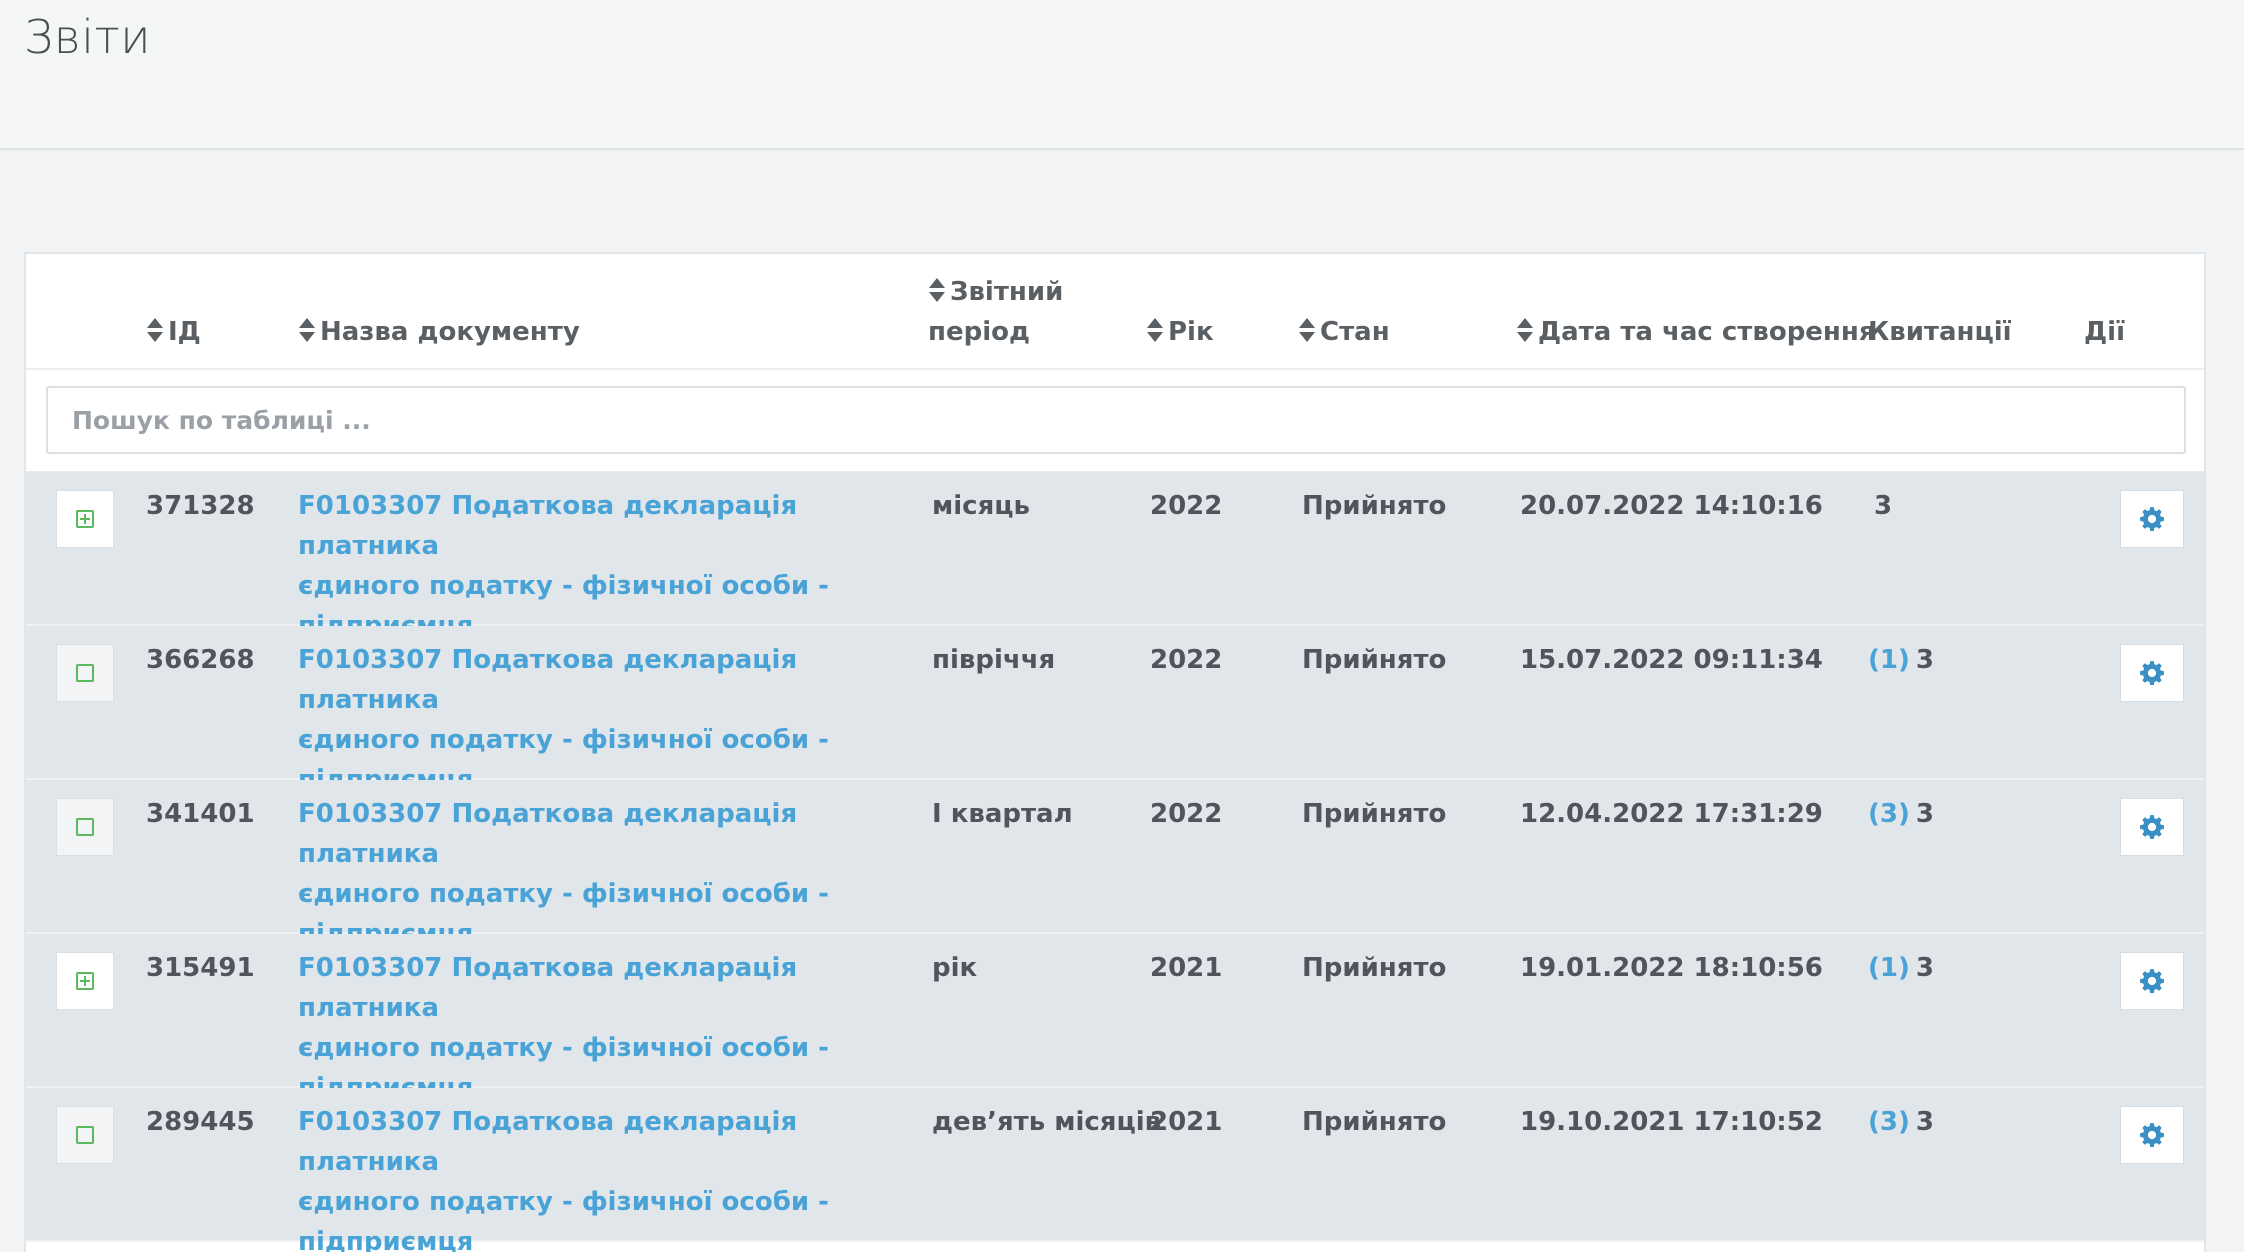  I want to click on row-id: 315491, so click(200, 968).